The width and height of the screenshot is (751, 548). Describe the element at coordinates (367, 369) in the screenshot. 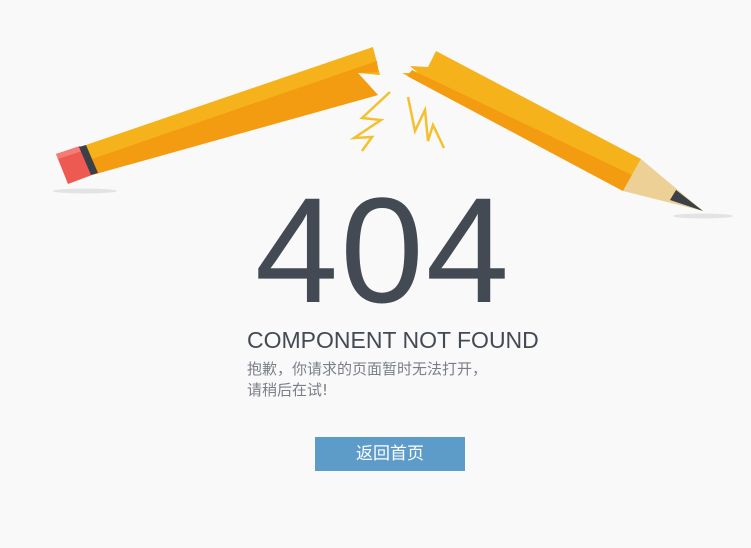

I see `error-message-line-1: 抱歉，你请求的页面暂时无法打开，` at that location.